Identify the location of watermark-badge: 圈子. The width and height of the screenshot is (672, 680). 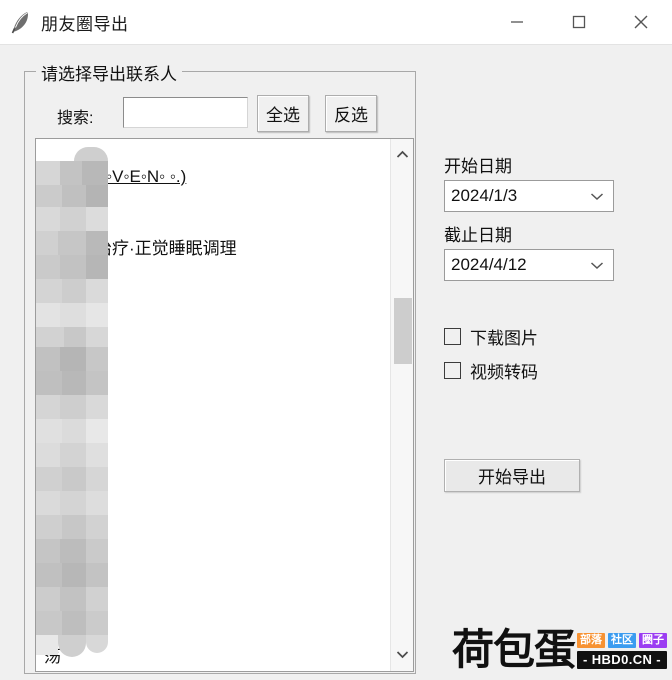
(653, 640).